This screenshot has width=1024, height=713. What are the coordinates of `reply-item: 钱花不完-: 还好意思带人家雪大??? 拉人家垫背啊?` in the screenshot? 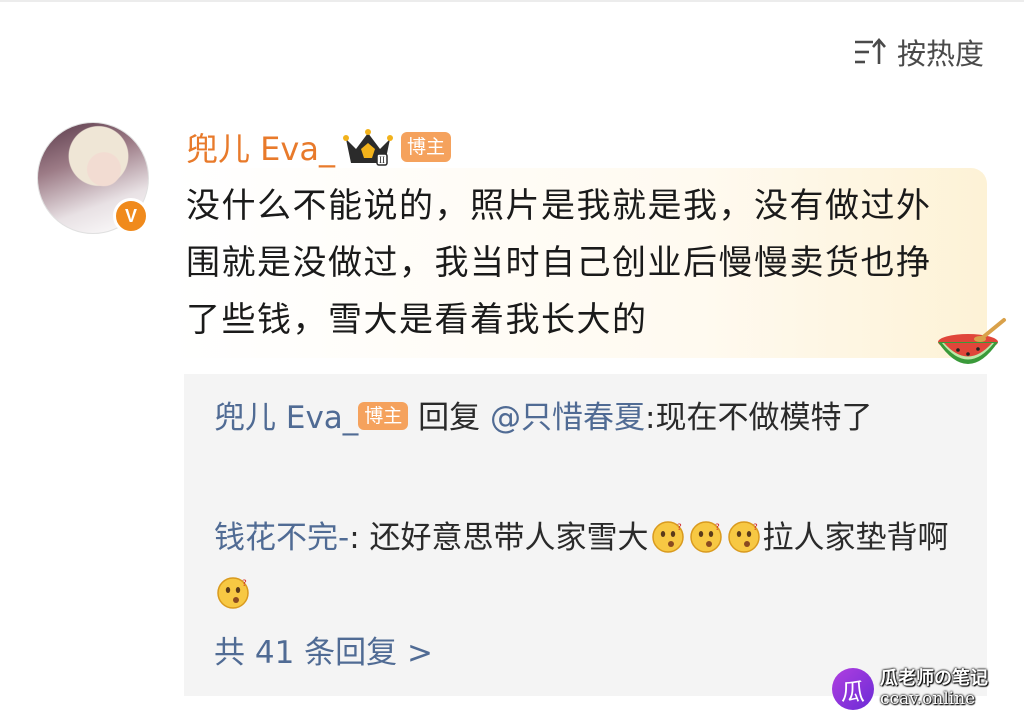 It's located at (584, 566).